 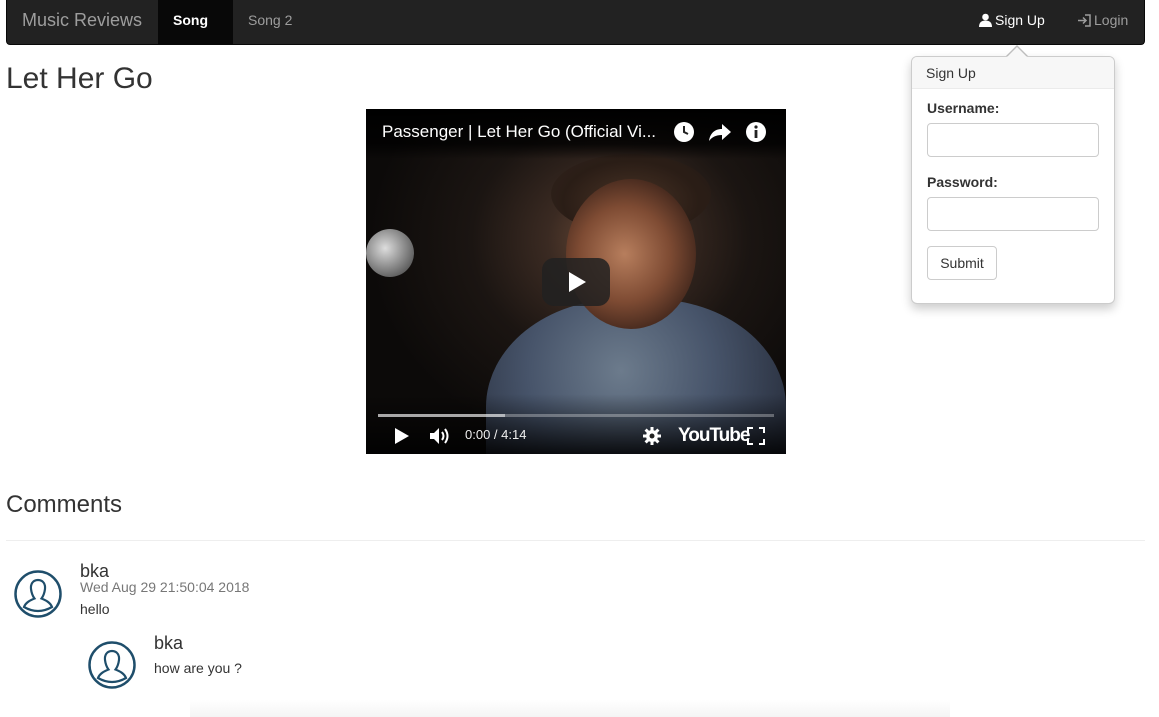 I want to click on tab-song-2: Song 2, so click(x=270, y=22).